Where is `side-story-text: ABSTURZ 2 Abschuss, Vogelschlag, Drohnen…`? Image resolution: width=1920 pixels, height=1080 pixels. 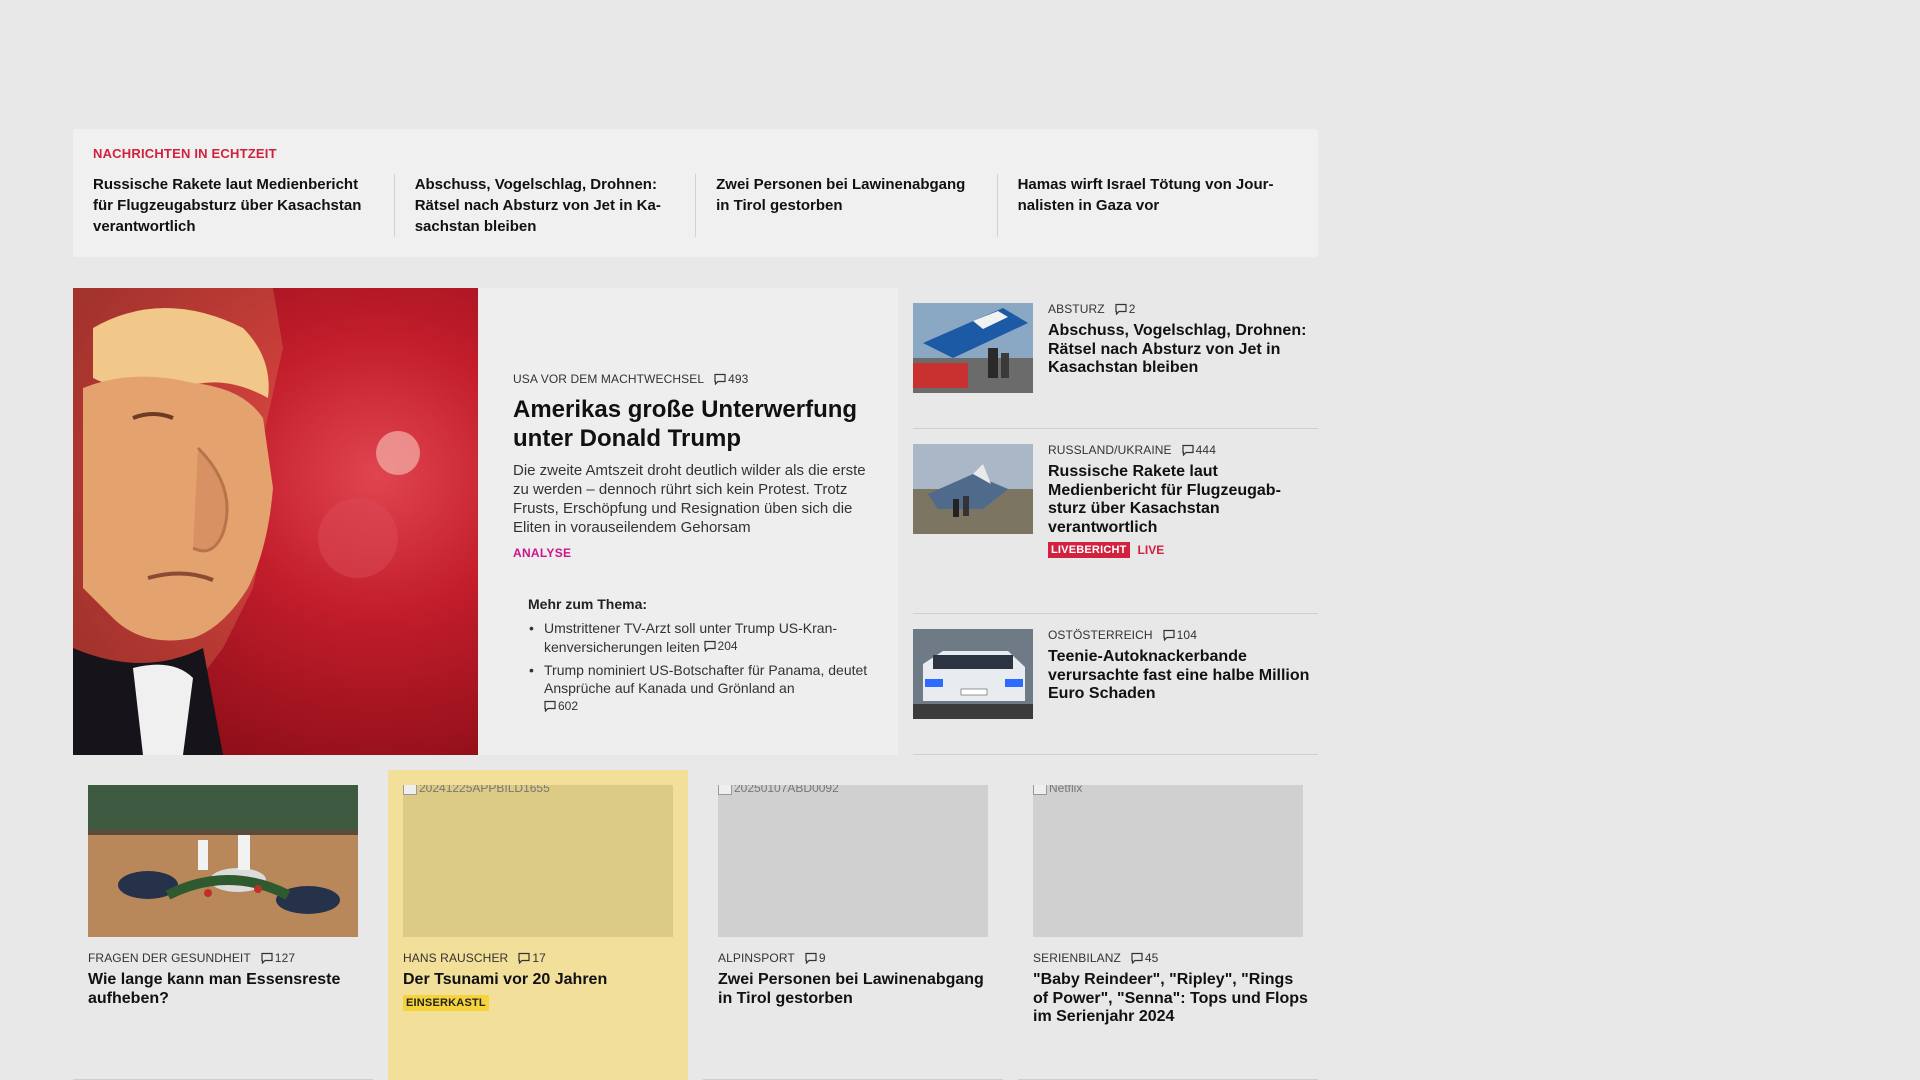
side-story-text: ABSTURZ 2 Abschuss, Vogelschlag, Drohnen… is located at coordinates (1180, 340).